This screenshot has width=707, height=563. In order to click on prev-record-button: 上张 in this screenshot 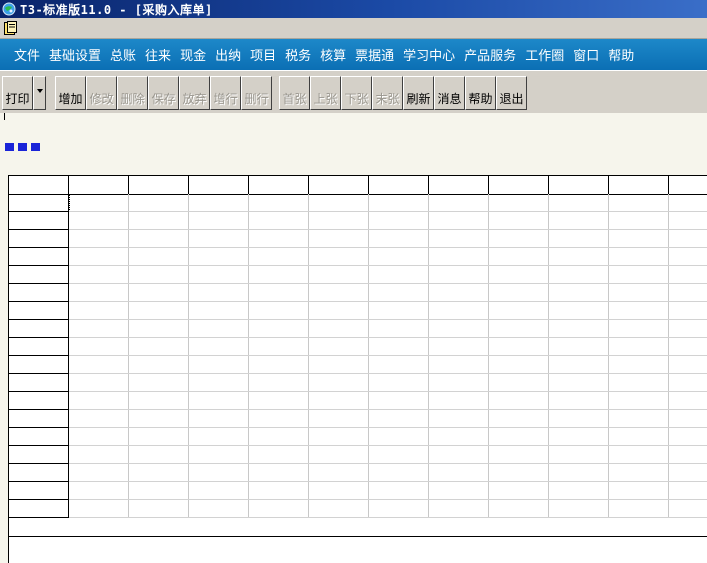, I will do `click(325, 93)`.